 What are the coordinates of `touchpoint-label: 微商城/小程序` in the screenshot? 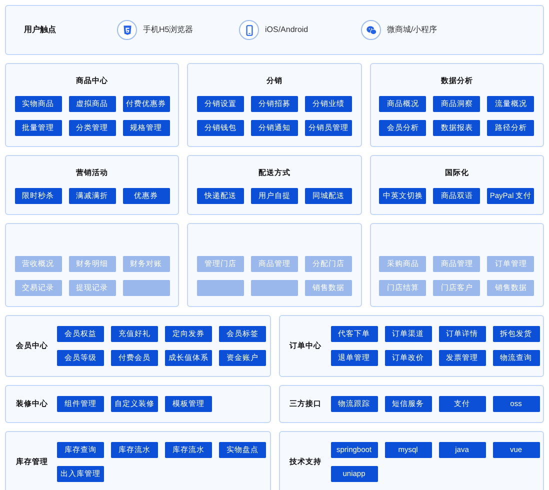 It's located at (412, 30).